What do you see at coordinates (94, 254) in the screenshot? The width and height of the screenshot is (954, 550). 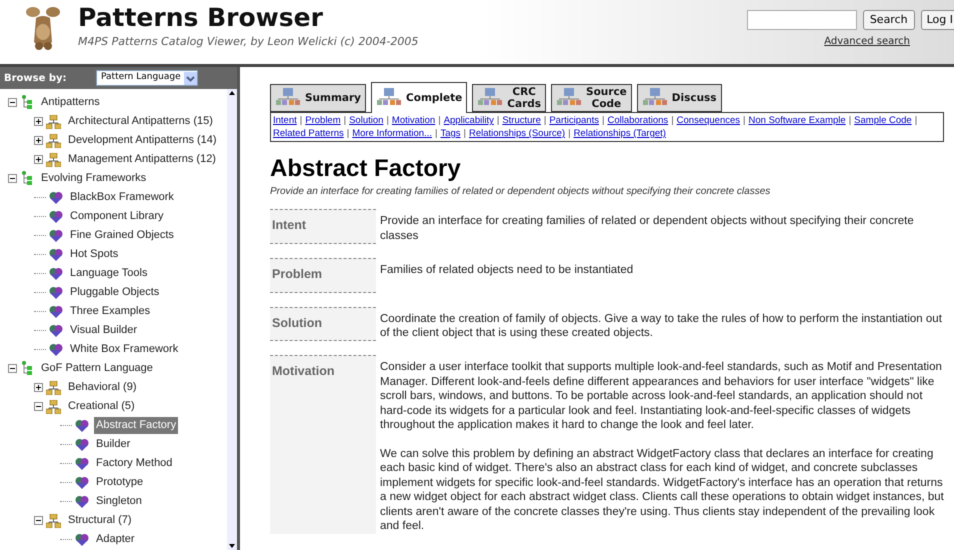 I see `tree-item: Hot Spots` at bounding box center [94, 254].